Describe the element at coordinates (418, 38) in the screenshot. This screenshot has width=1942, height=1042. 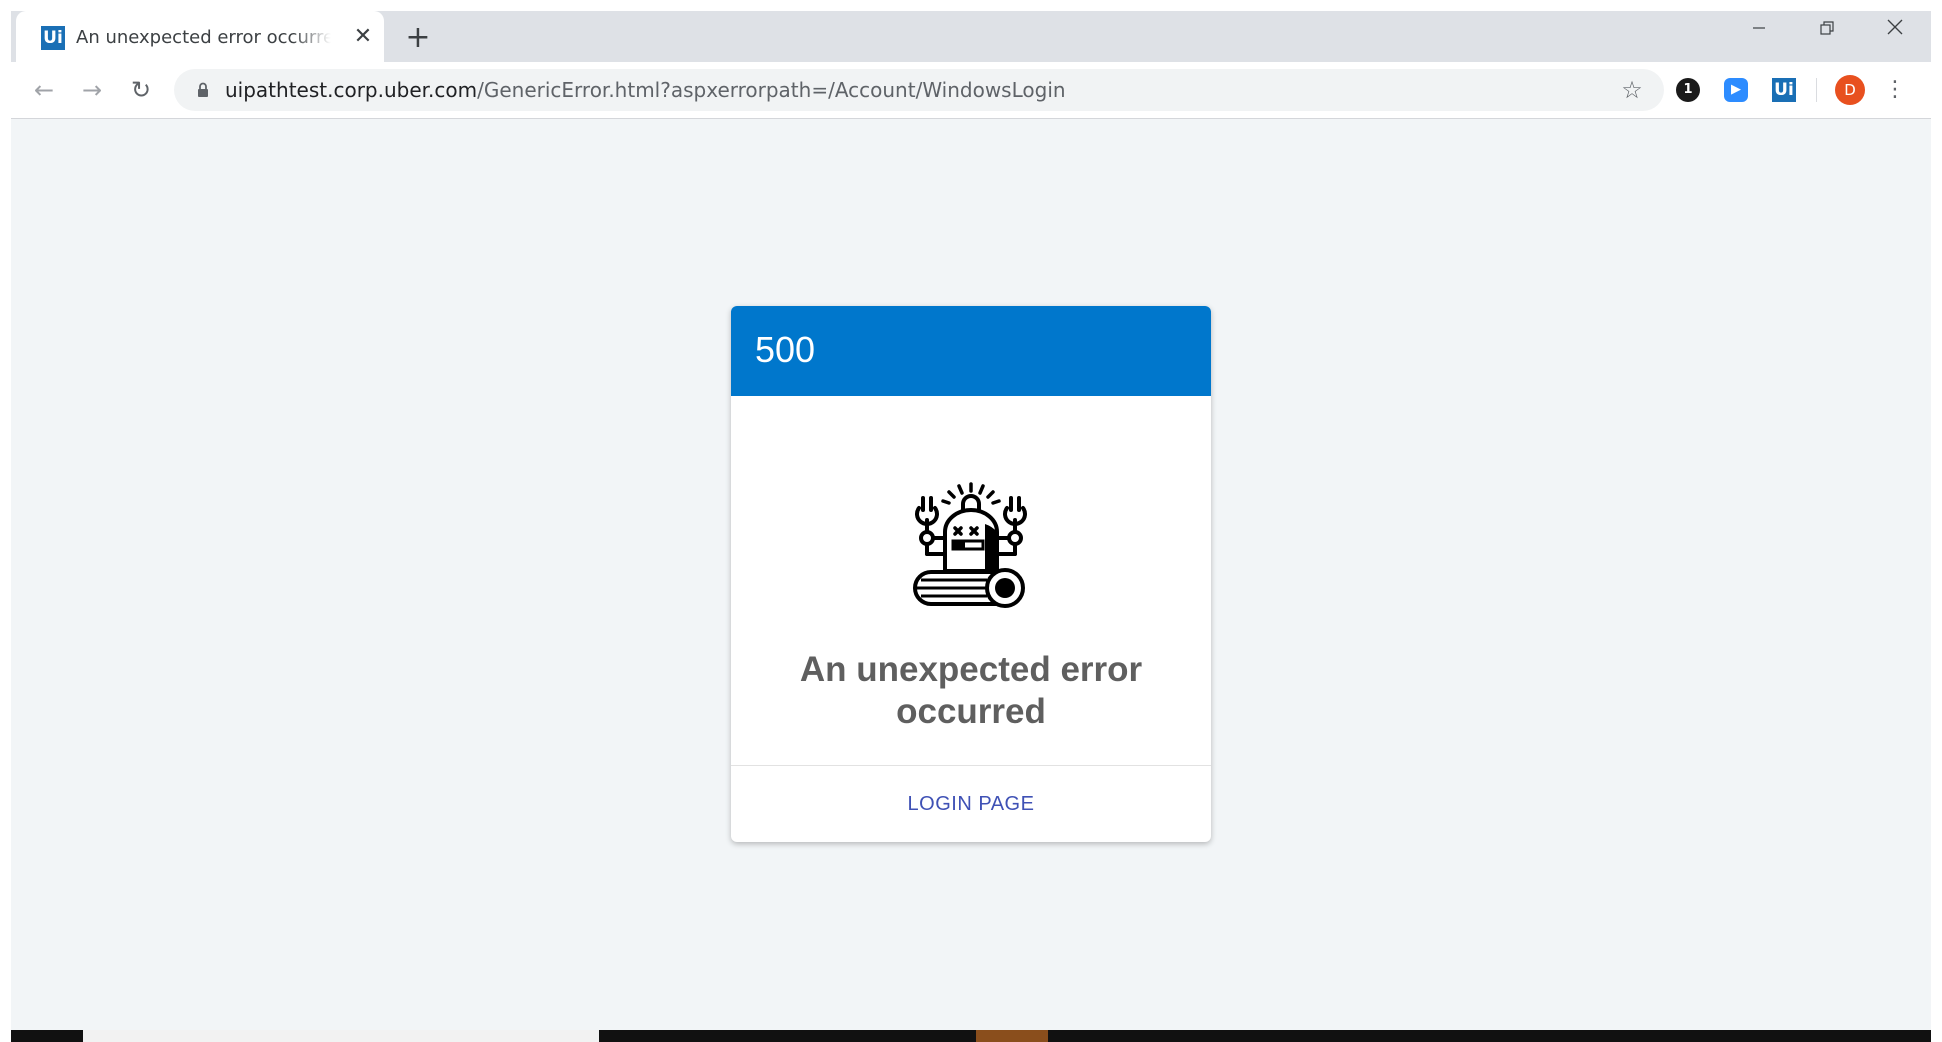
I see `new-tab-button: +` at that location.